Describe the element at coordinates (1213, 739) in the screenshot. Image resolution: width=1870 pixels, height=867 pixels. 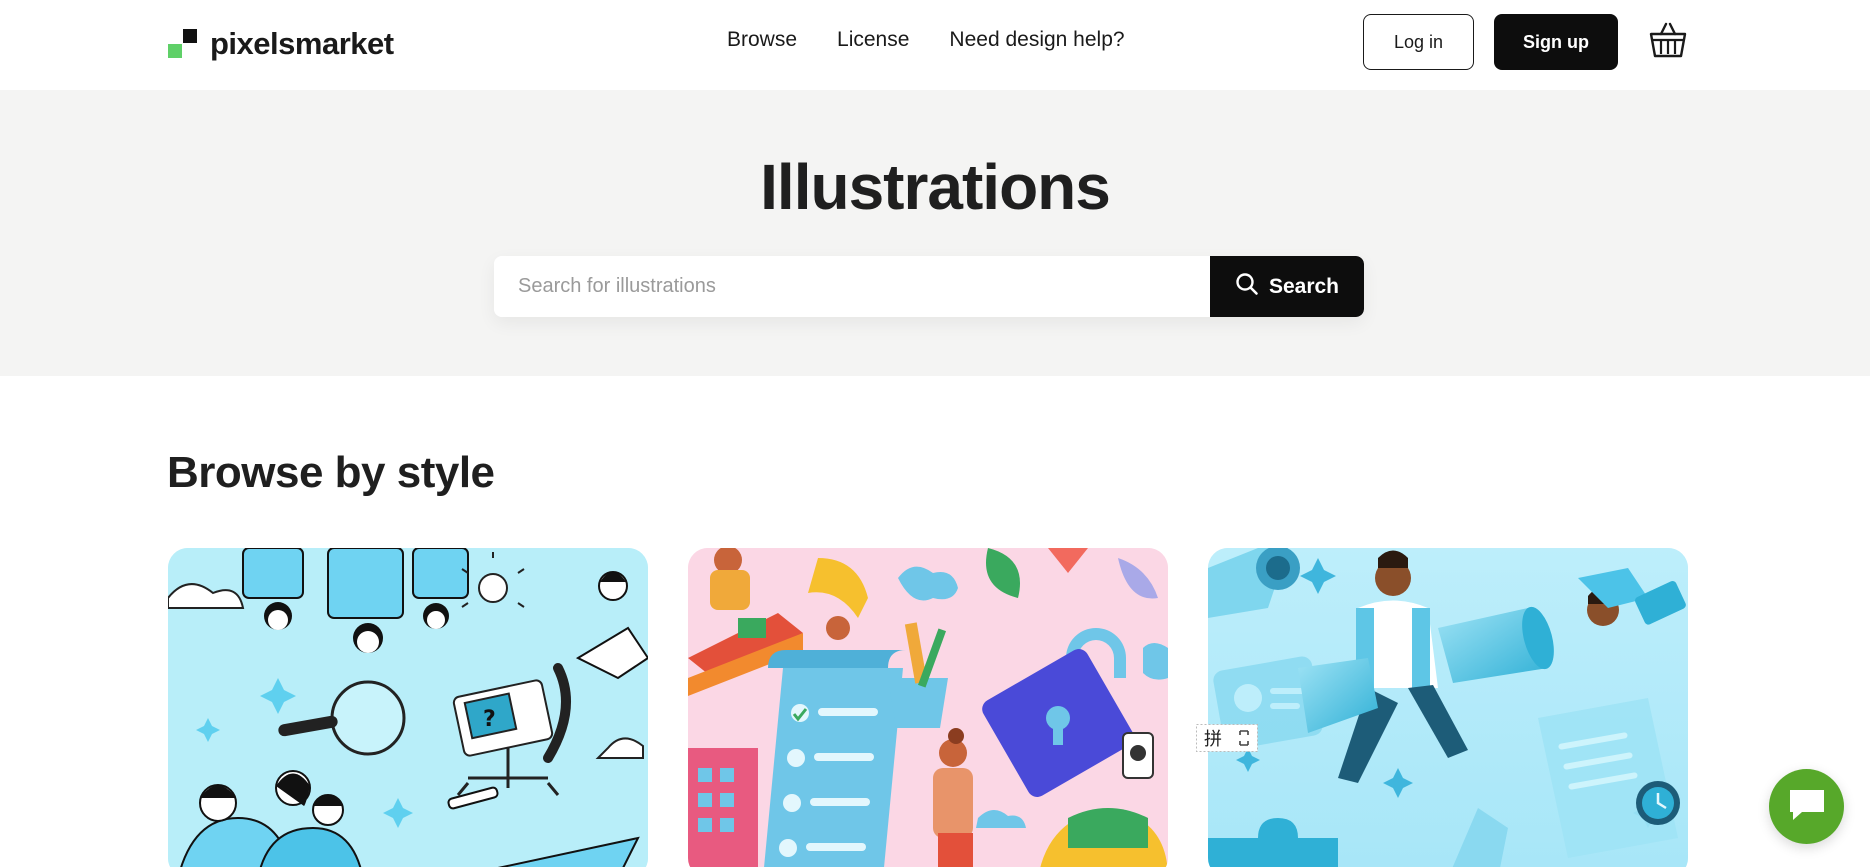
I see `ime-glyph: 拼` at that location.